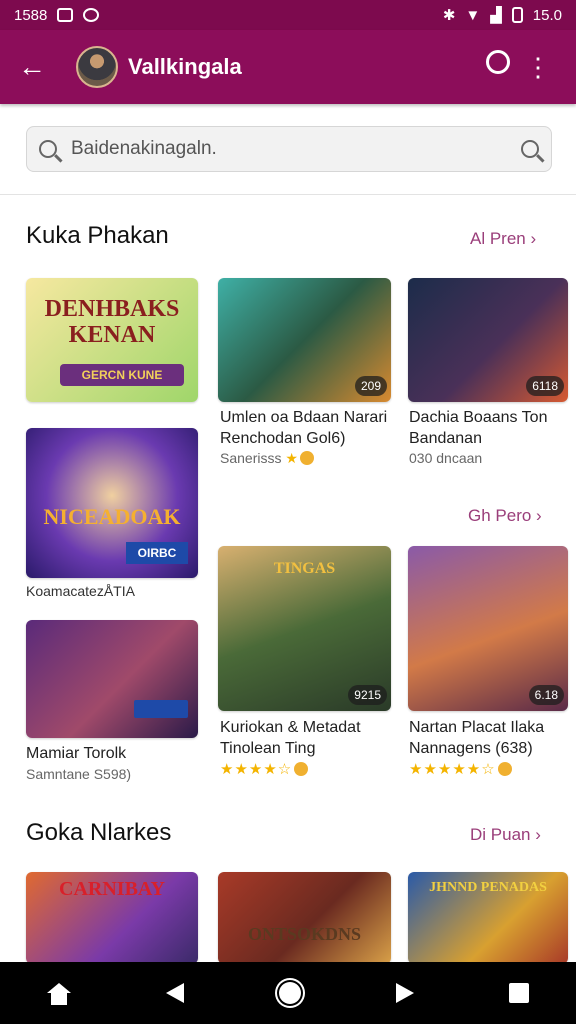 The height and width of the screenshot is (1024, 576). I want to click on home-icon, so click(59, 994).